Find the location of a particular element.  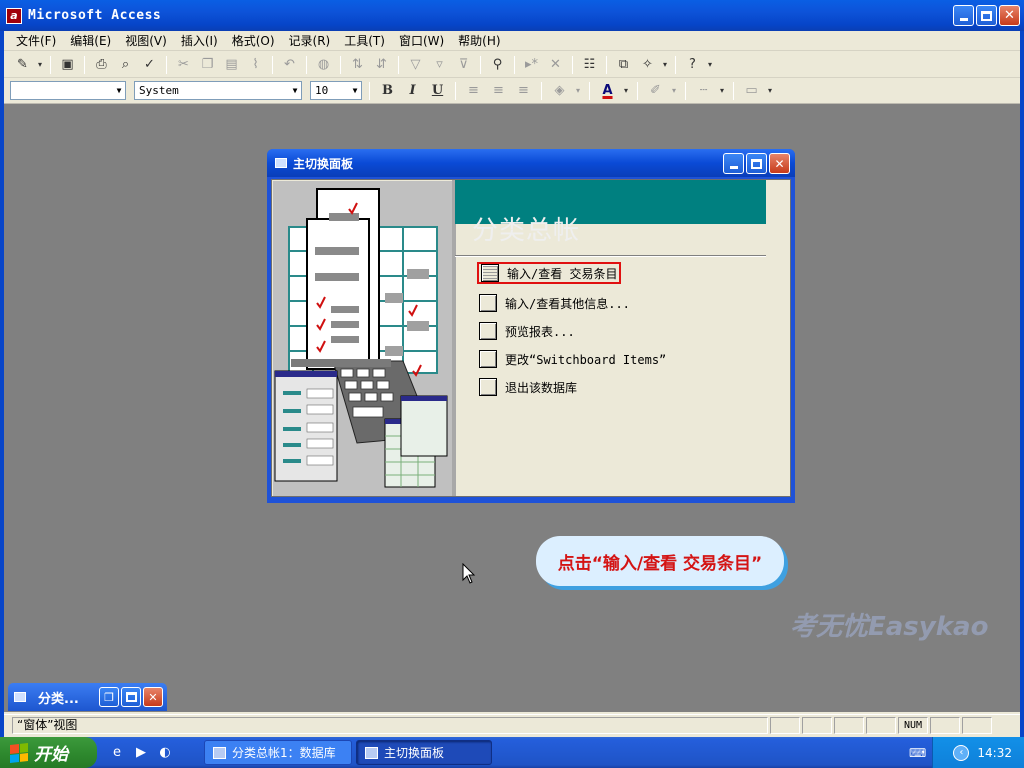

menu-tools: 工具(T) is located at coordinates (364, 40).